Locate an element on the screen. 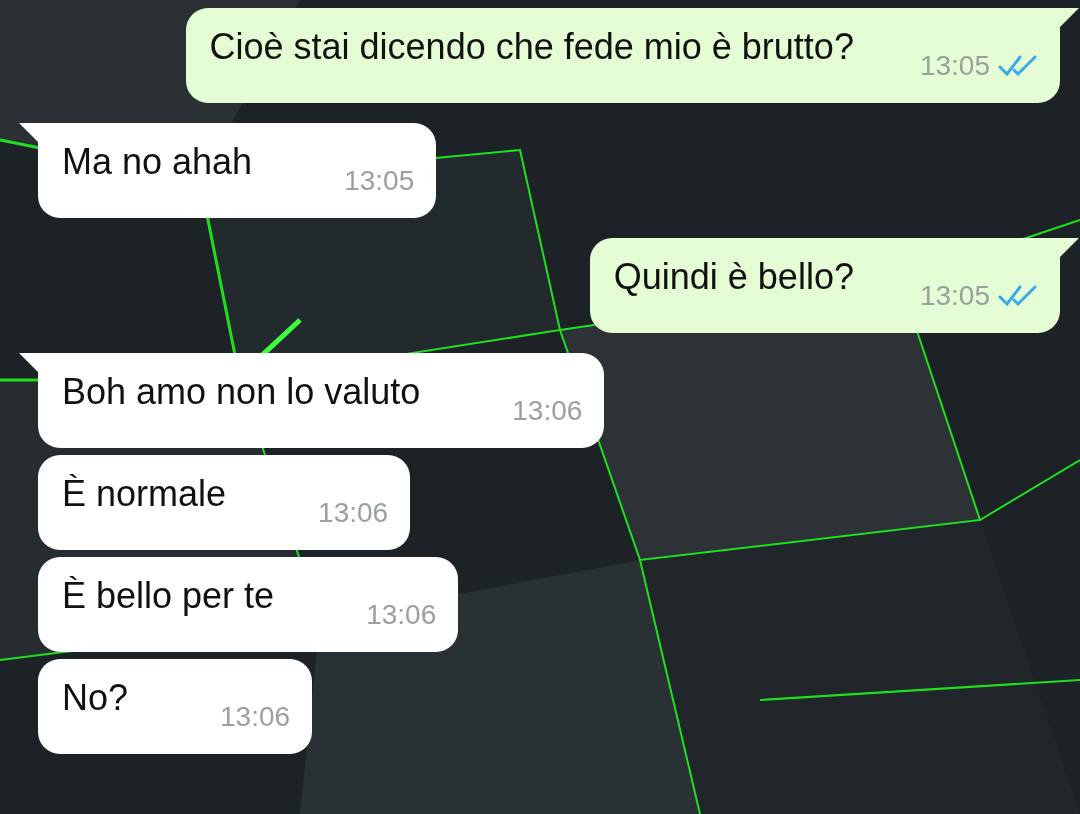  message-text: Cioè stai dicendo che fede mio è brutto? is located at coordinates (531, 46).